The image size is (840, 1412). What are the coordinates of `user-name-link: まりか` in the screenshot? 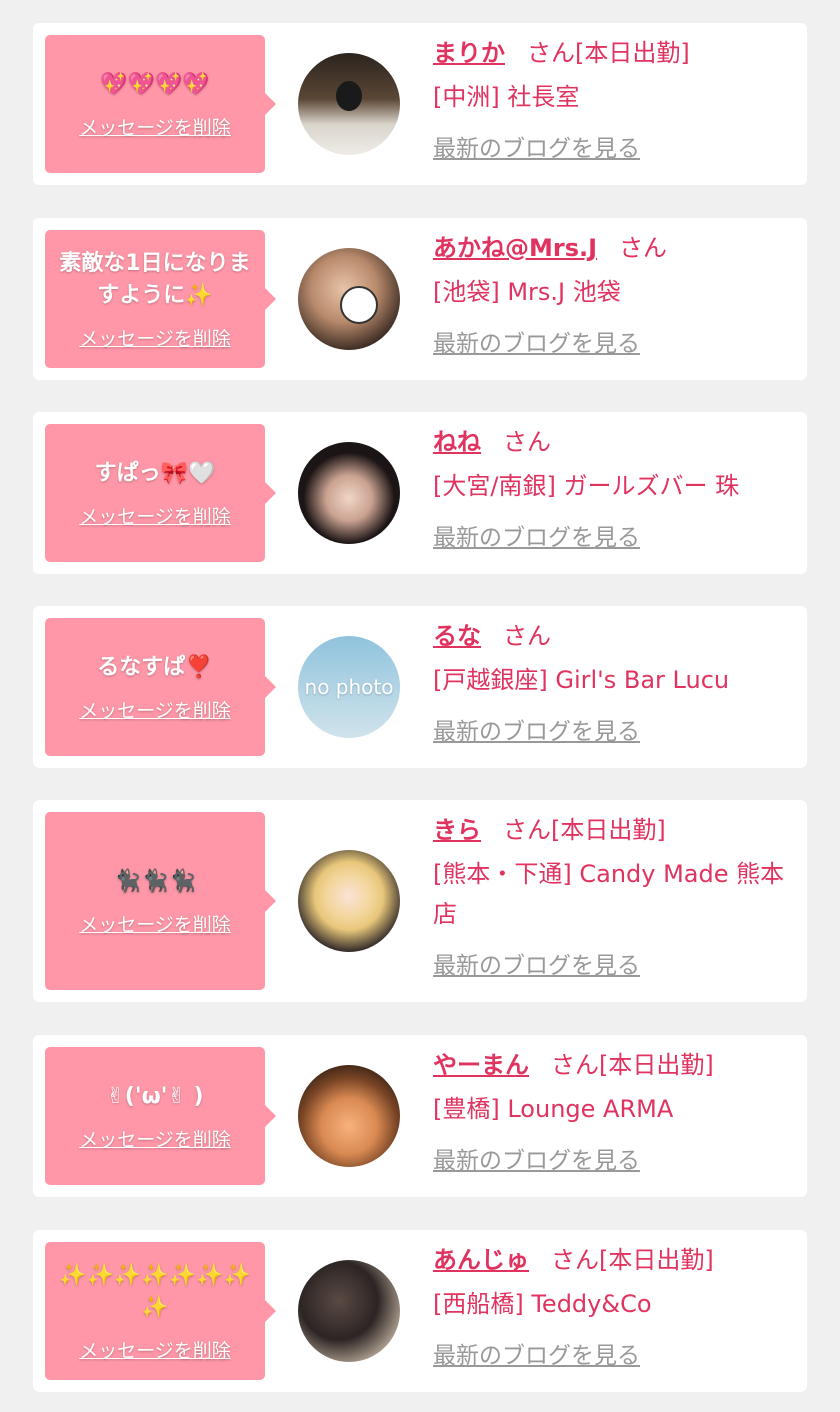 It's located at (469, 53).